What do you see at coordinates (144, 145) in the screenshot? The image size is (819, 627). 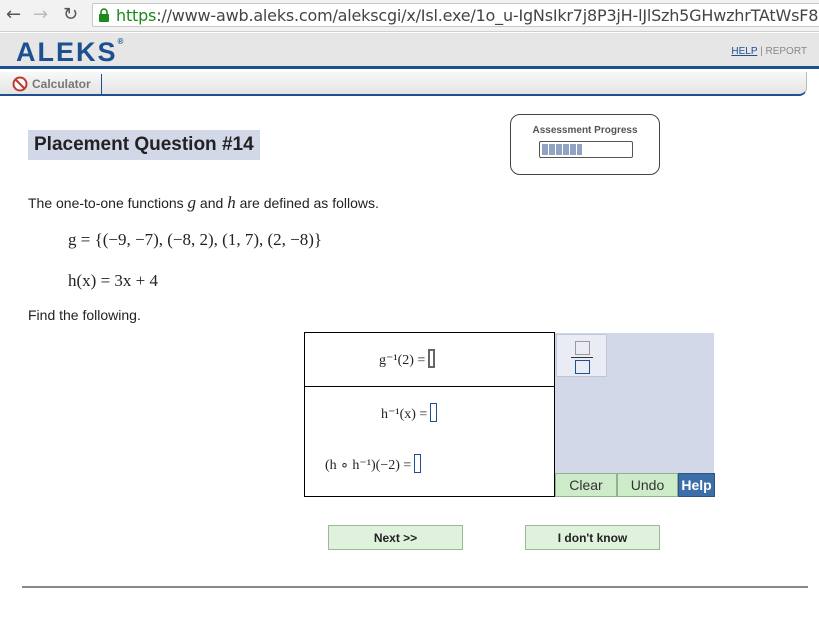 I see `page-title: Placement Question #14` at bounding box center [144, 145].